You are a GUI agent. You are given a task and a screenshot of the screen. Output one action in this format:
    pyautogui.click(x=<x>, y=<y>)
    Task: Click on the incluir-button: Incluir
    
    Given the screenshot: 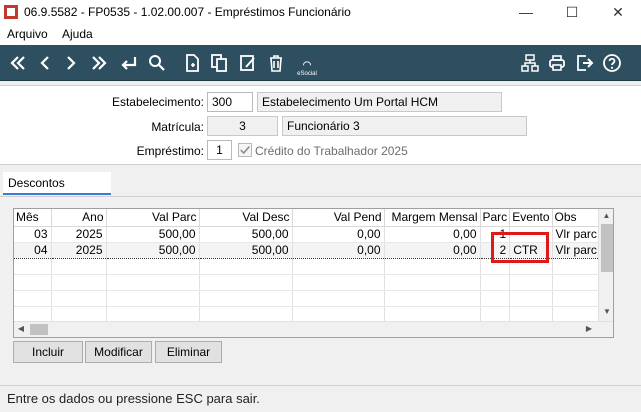 What is the action you would take?
    pyautogui.click(x=48, y=352)
    